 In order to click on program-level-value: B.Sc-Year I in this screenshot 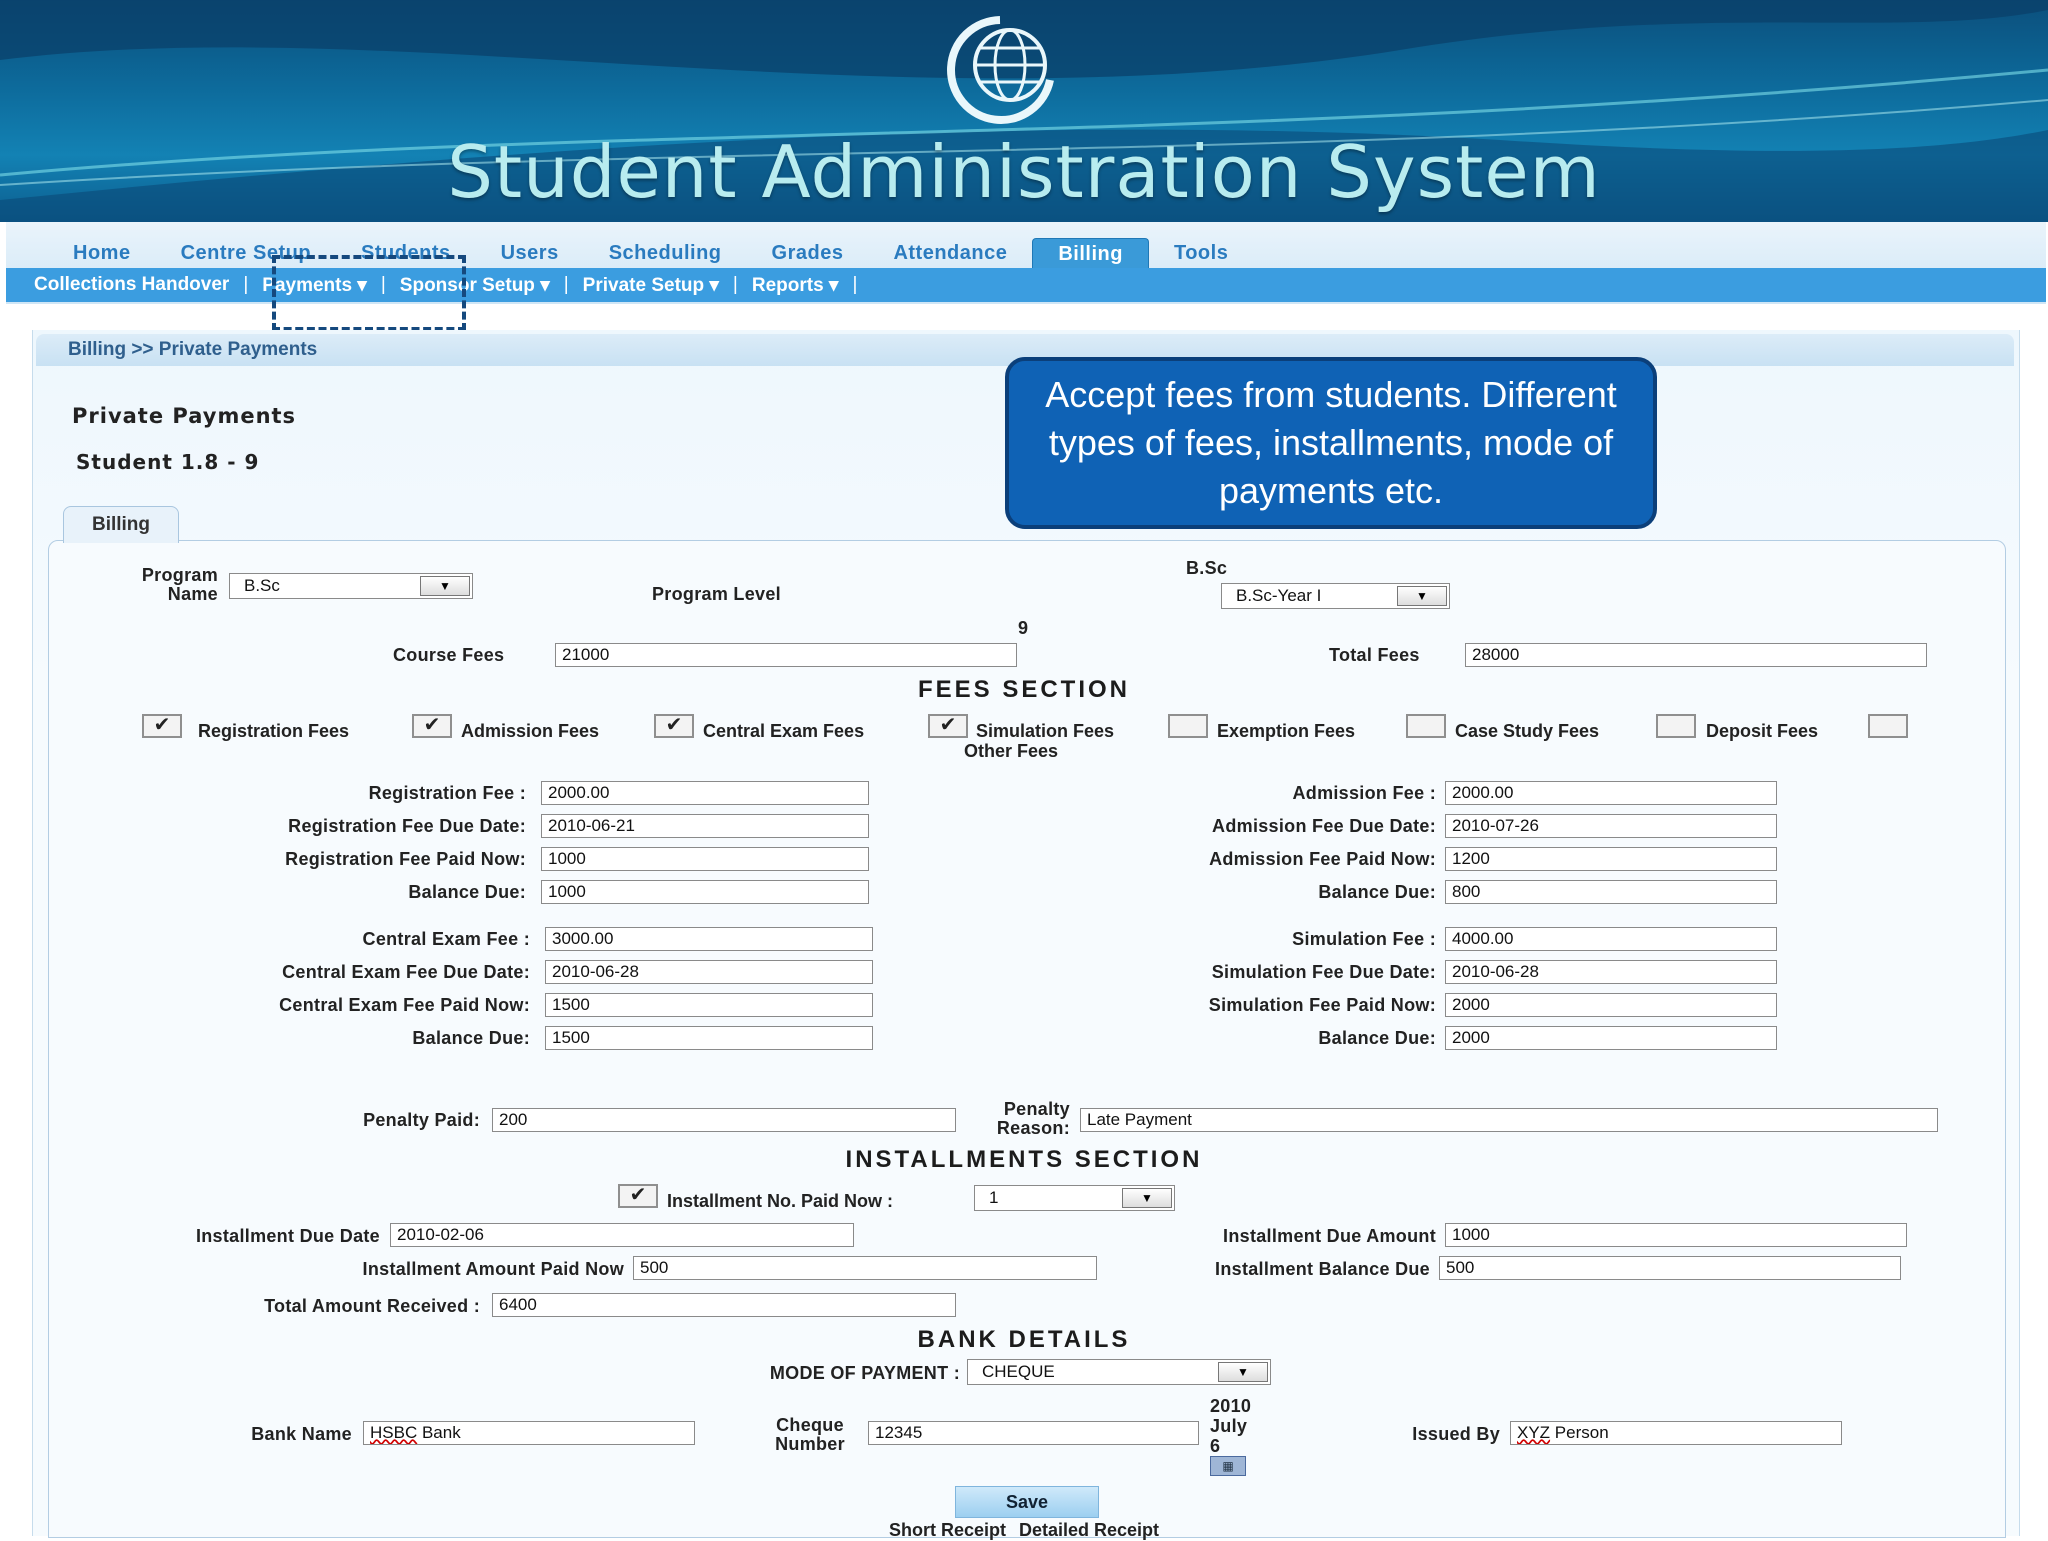, I will do `click(1279, 595)`.